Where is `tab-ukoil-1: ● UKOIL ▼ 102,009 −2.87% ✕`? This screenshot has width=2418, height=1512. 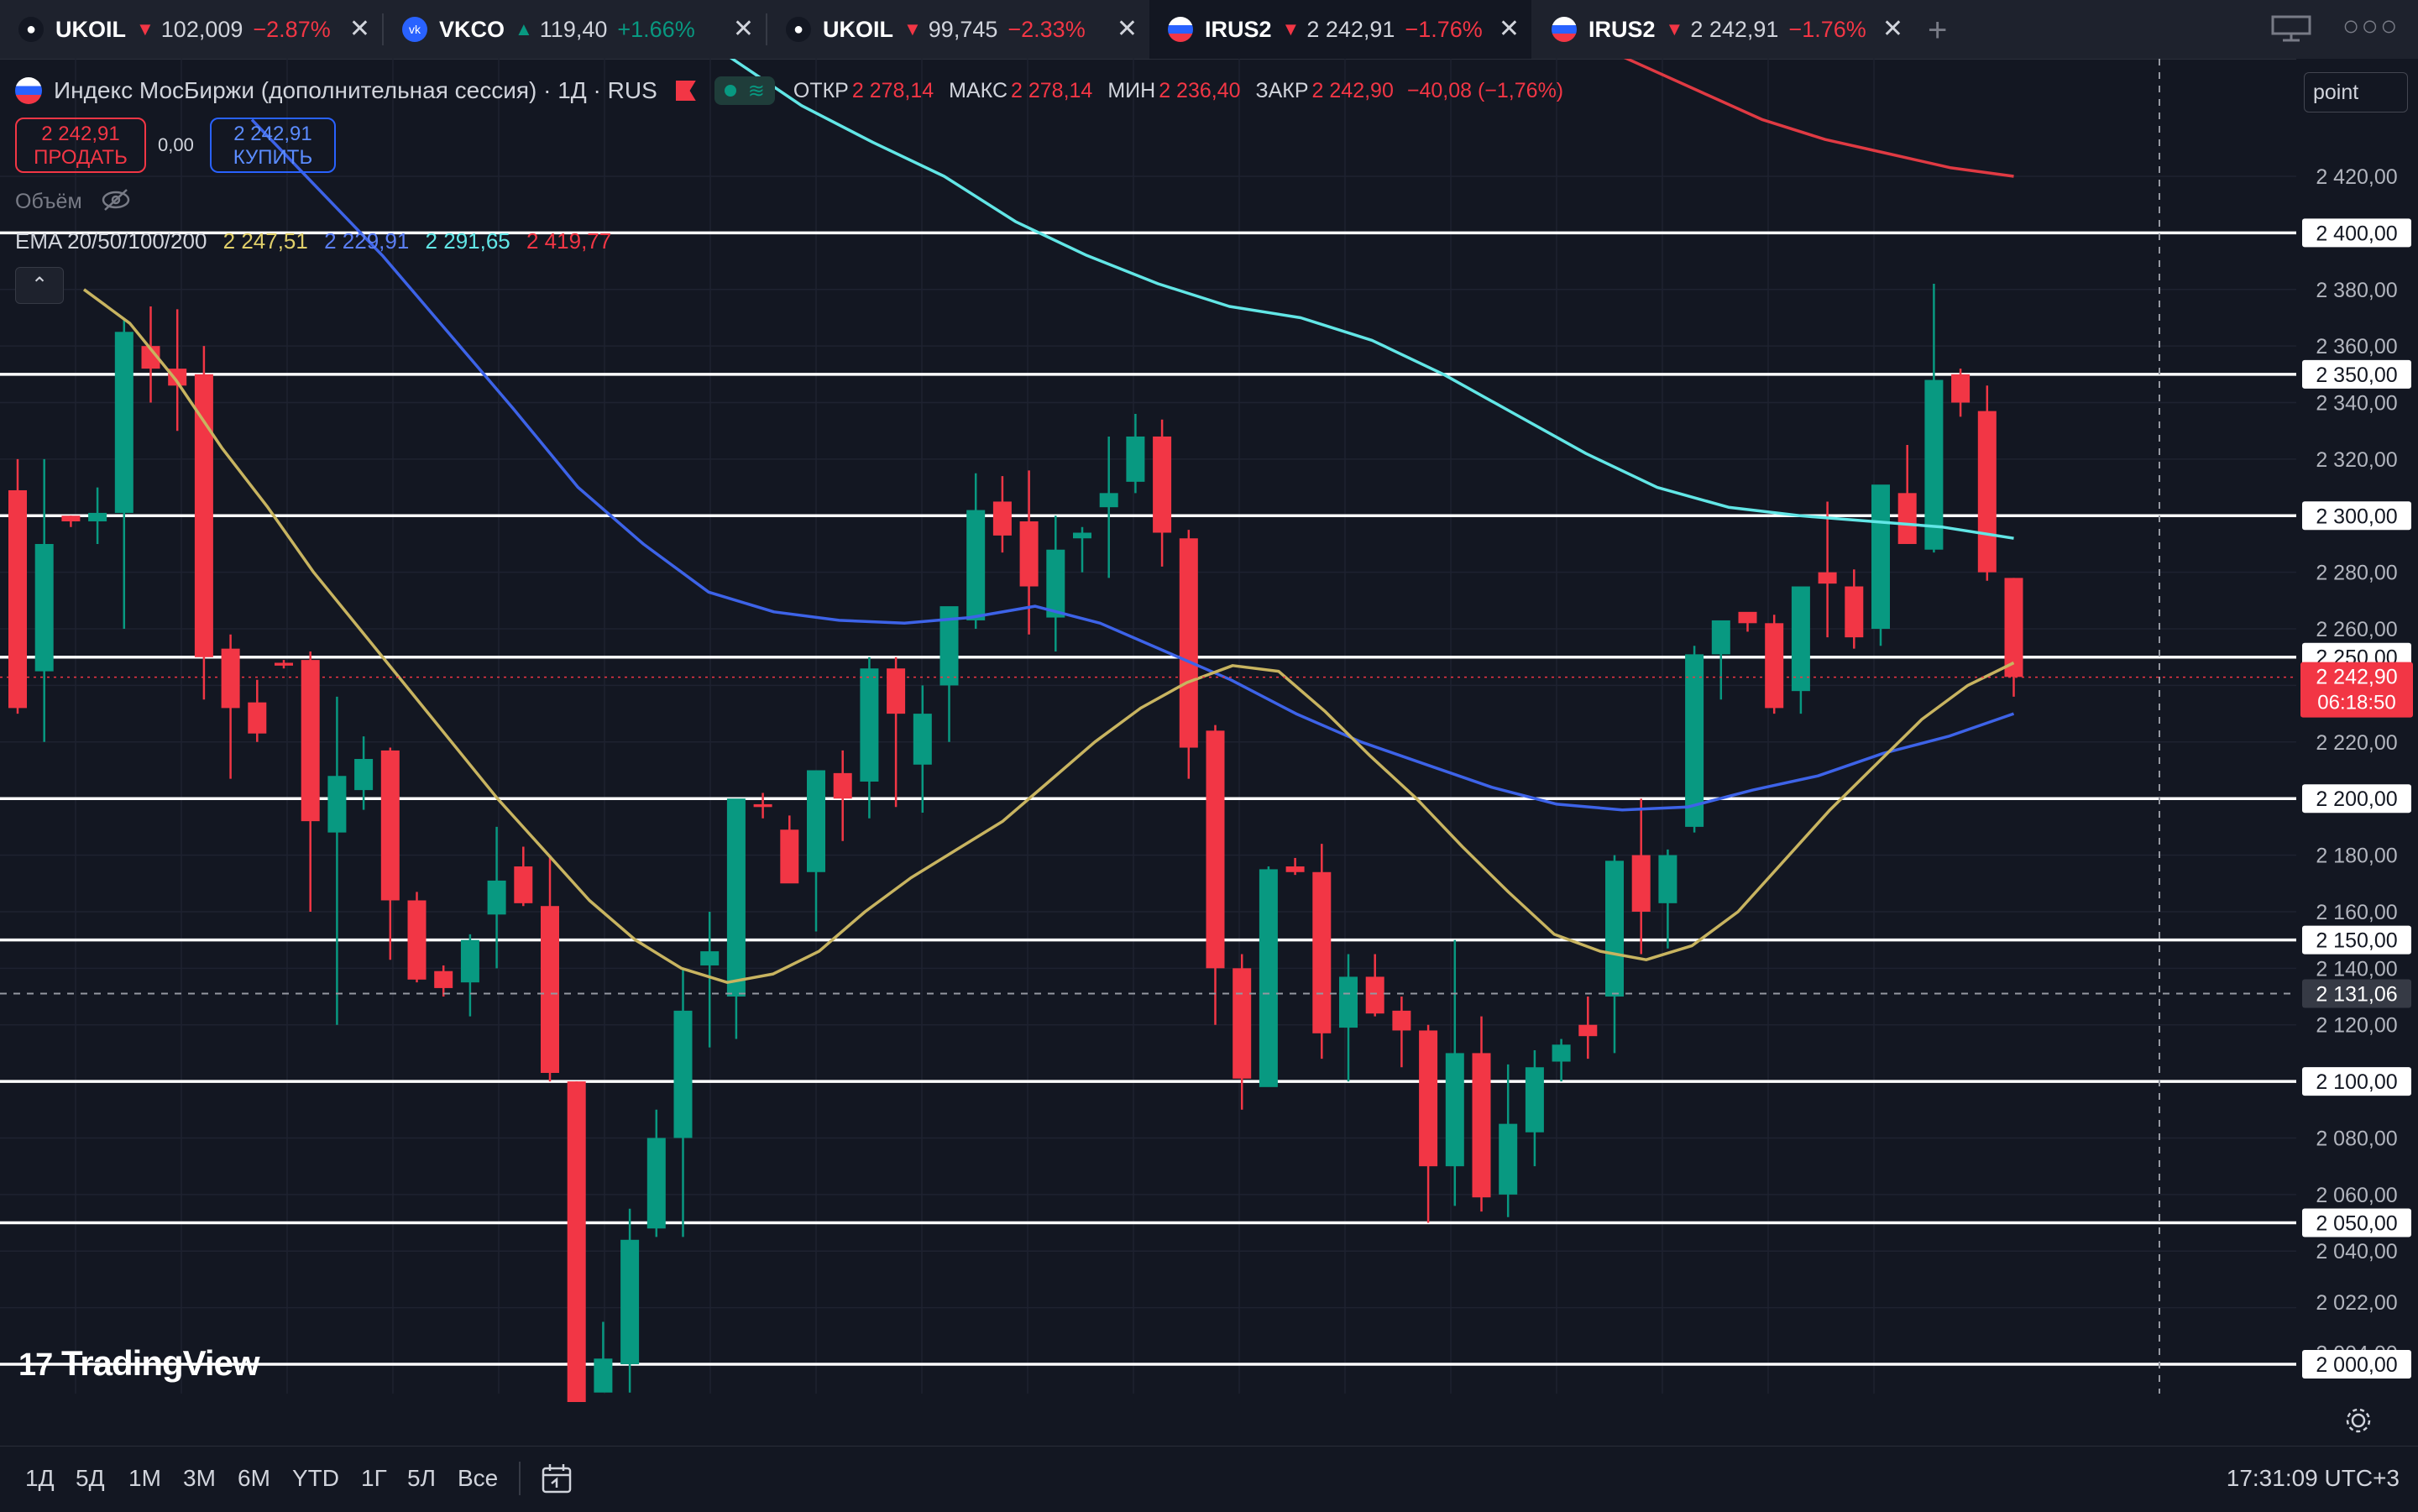 tab-ukoil-1: ● UKOIL ▼ 102,009 −2.87% ✕ is located at coordinates (191, 29).